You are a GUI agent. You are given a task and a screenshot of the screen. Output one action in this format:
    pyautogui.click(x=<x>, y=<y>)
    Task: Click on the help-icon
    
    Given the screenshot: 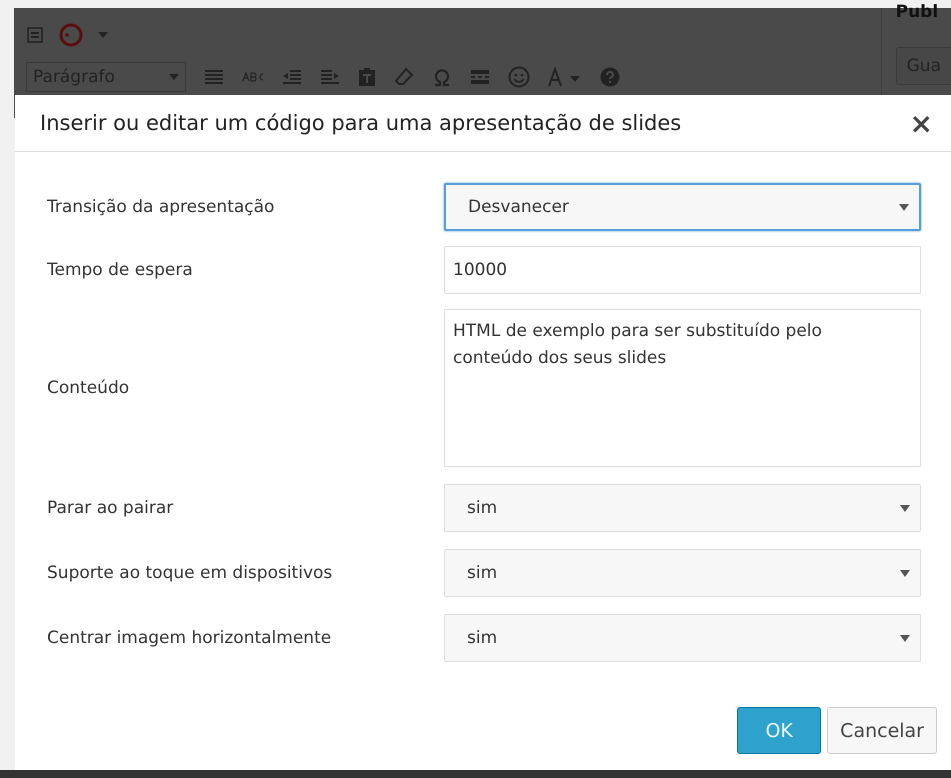 What is the action you would take?
    pyautogui.click(x=610, y=77)
    